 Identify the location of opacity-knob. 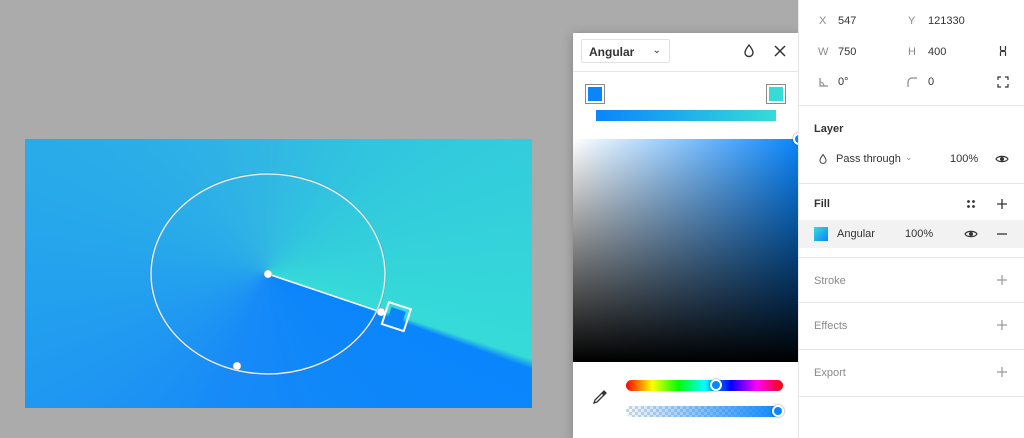
(778, 411).